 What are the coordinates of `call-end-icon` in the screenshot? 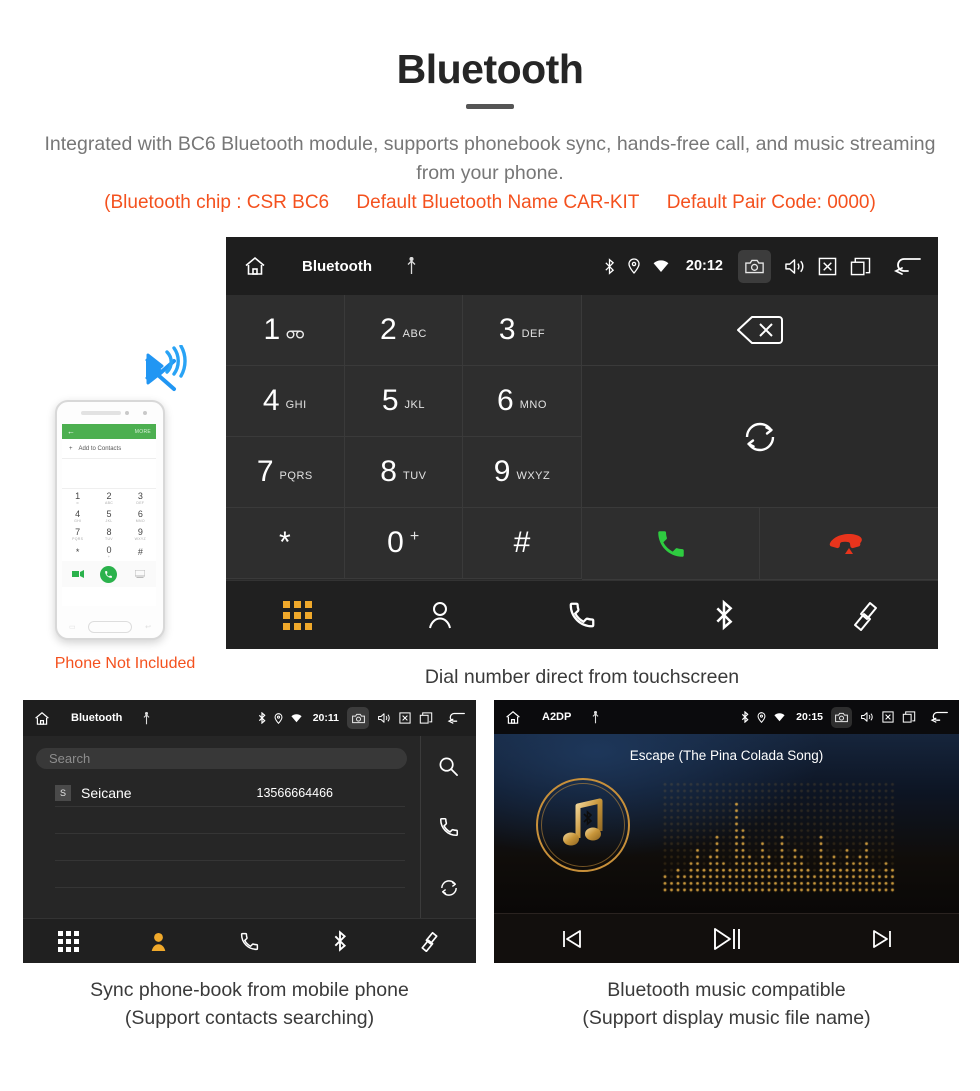 It's located at (849, 544).